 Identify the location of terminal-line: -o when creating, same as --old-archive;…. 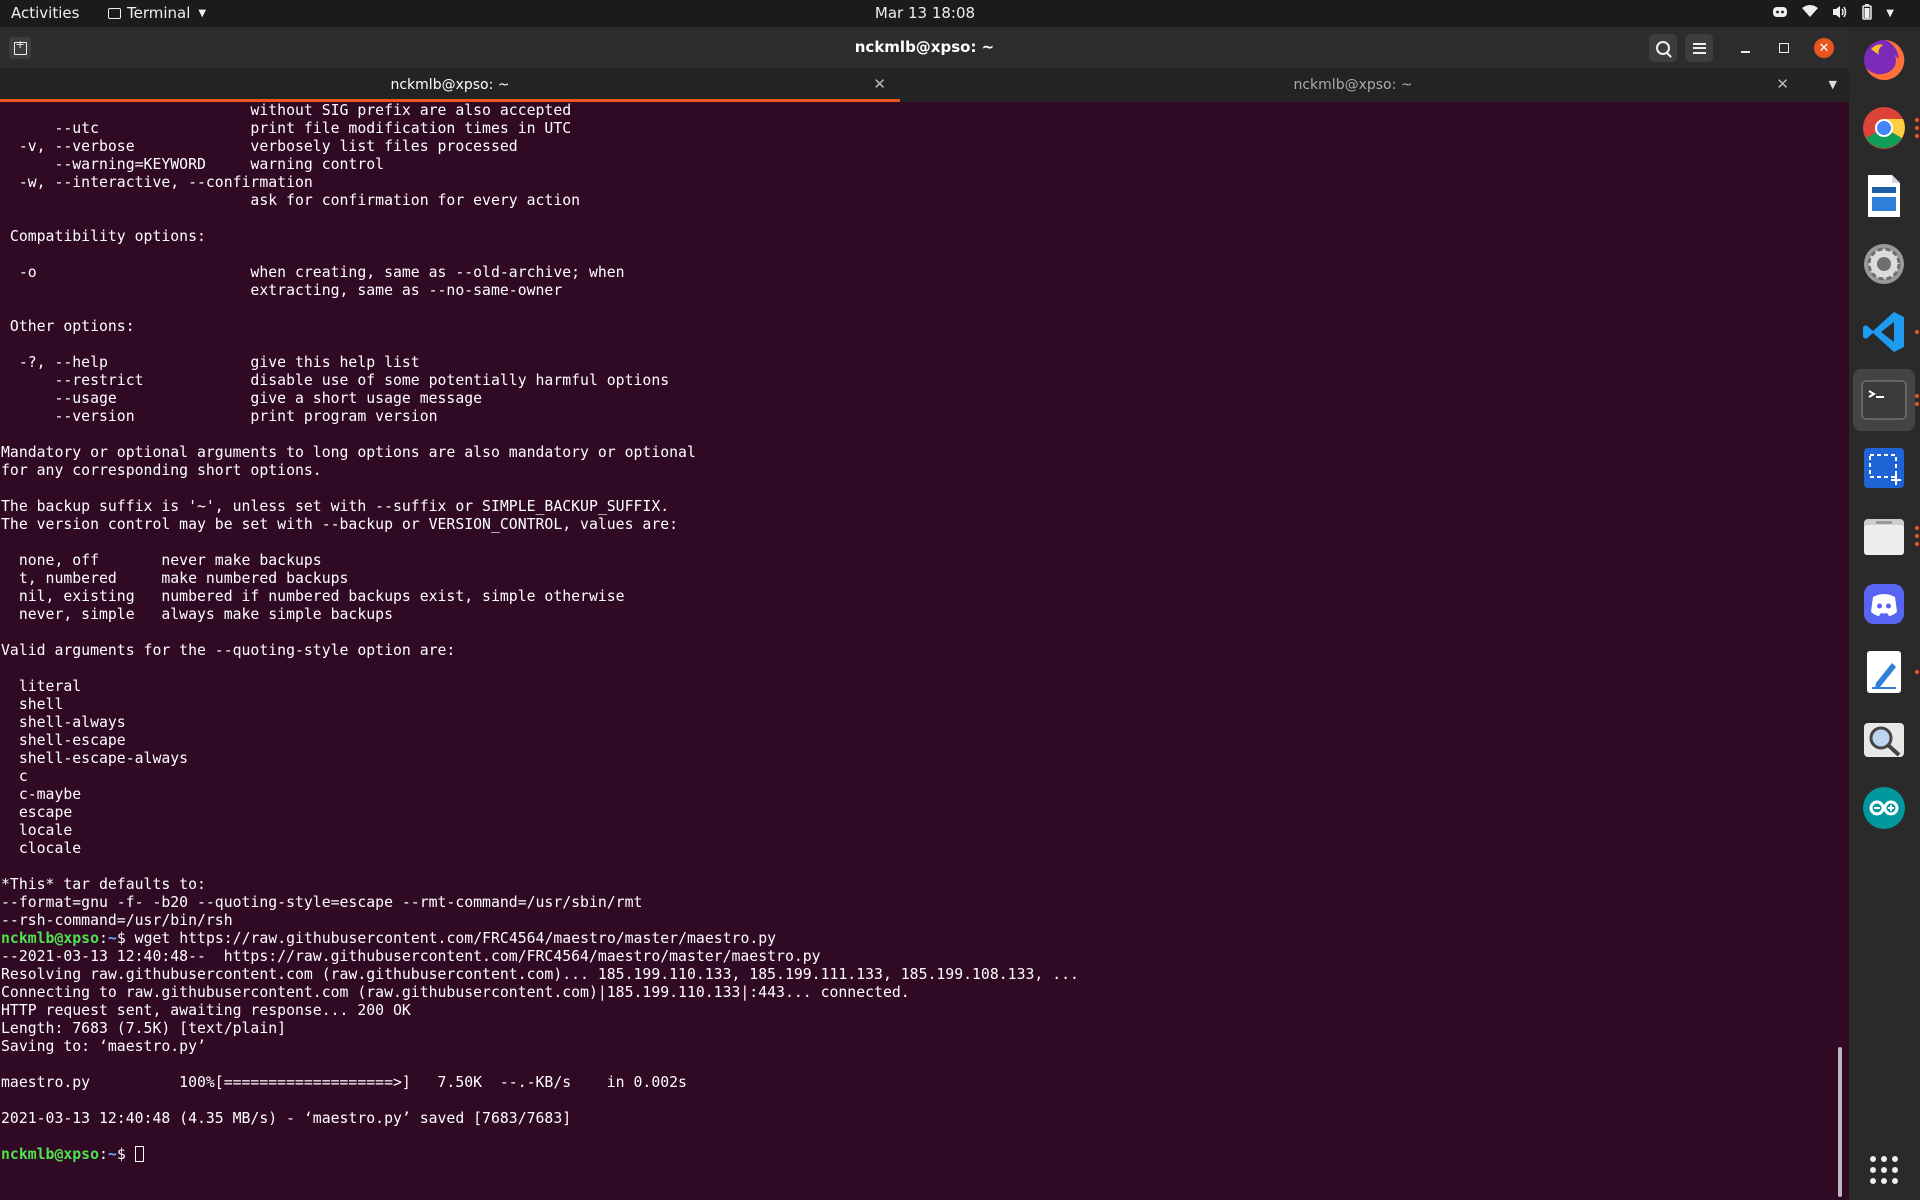
(313, 272).